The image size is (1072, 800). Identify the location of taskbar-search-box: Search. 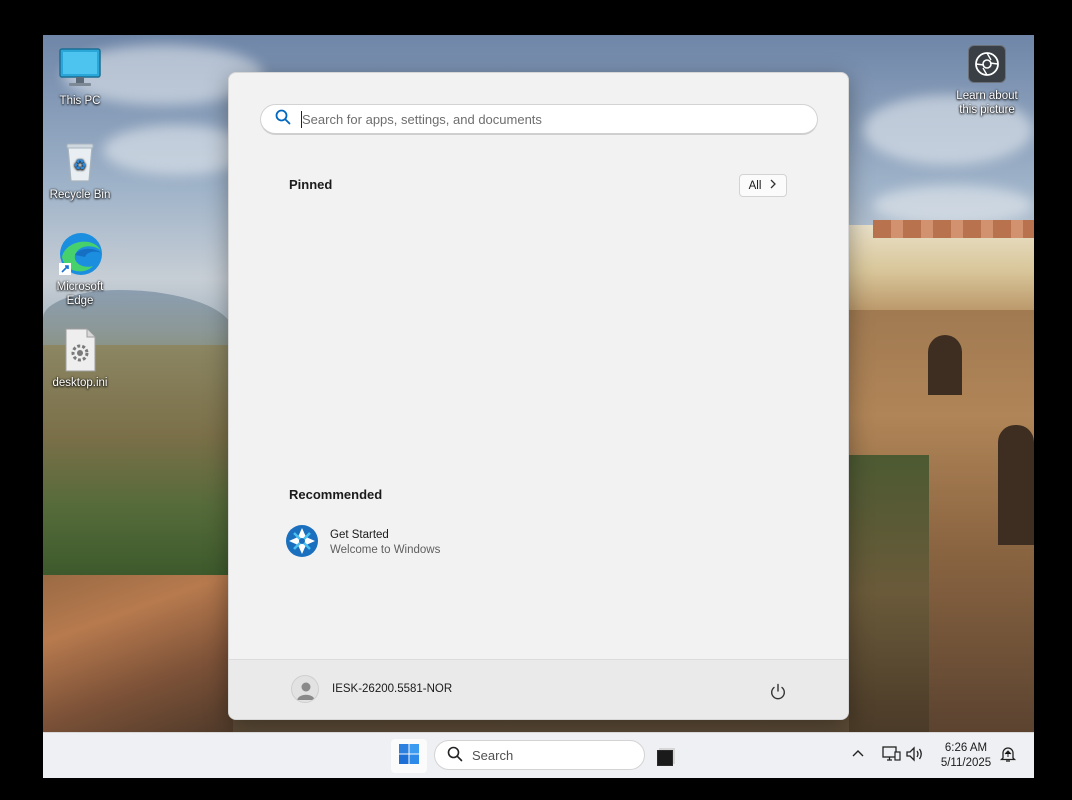
(539, 755).